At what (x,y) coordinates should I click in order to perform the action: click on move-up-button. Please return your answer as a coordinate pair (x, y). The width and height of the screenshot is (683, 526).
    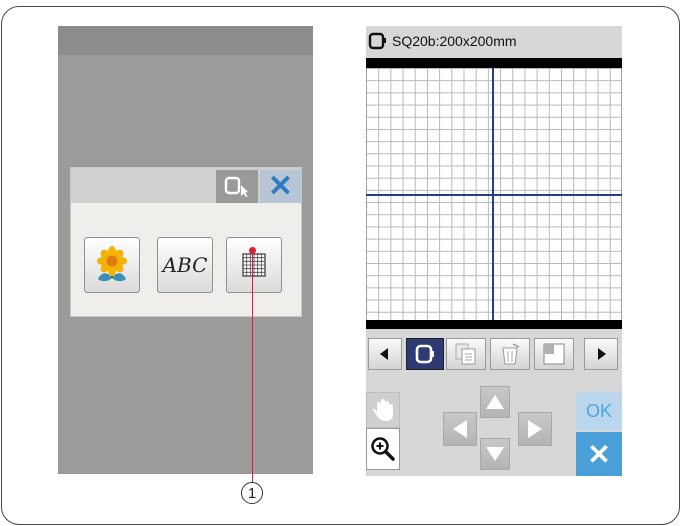
    Looking at the image, I should click on (495, 402).